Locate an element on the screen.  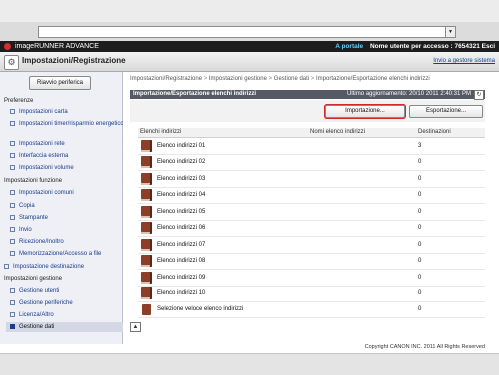
product-name: imageRUNNER ADVANCE is located at coordinates (57, 46).